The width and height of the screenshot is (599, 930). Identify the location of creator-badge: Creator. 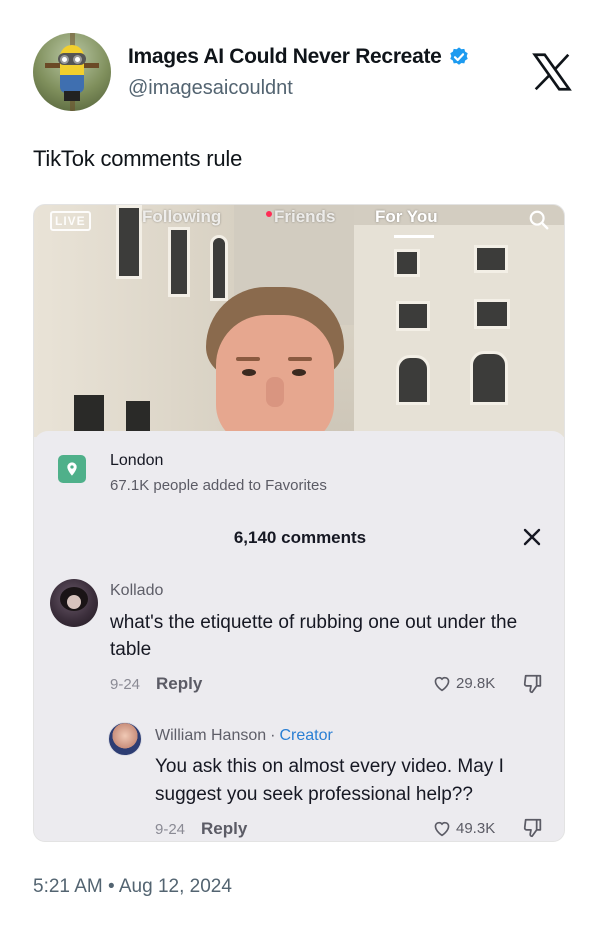
(306, 735).